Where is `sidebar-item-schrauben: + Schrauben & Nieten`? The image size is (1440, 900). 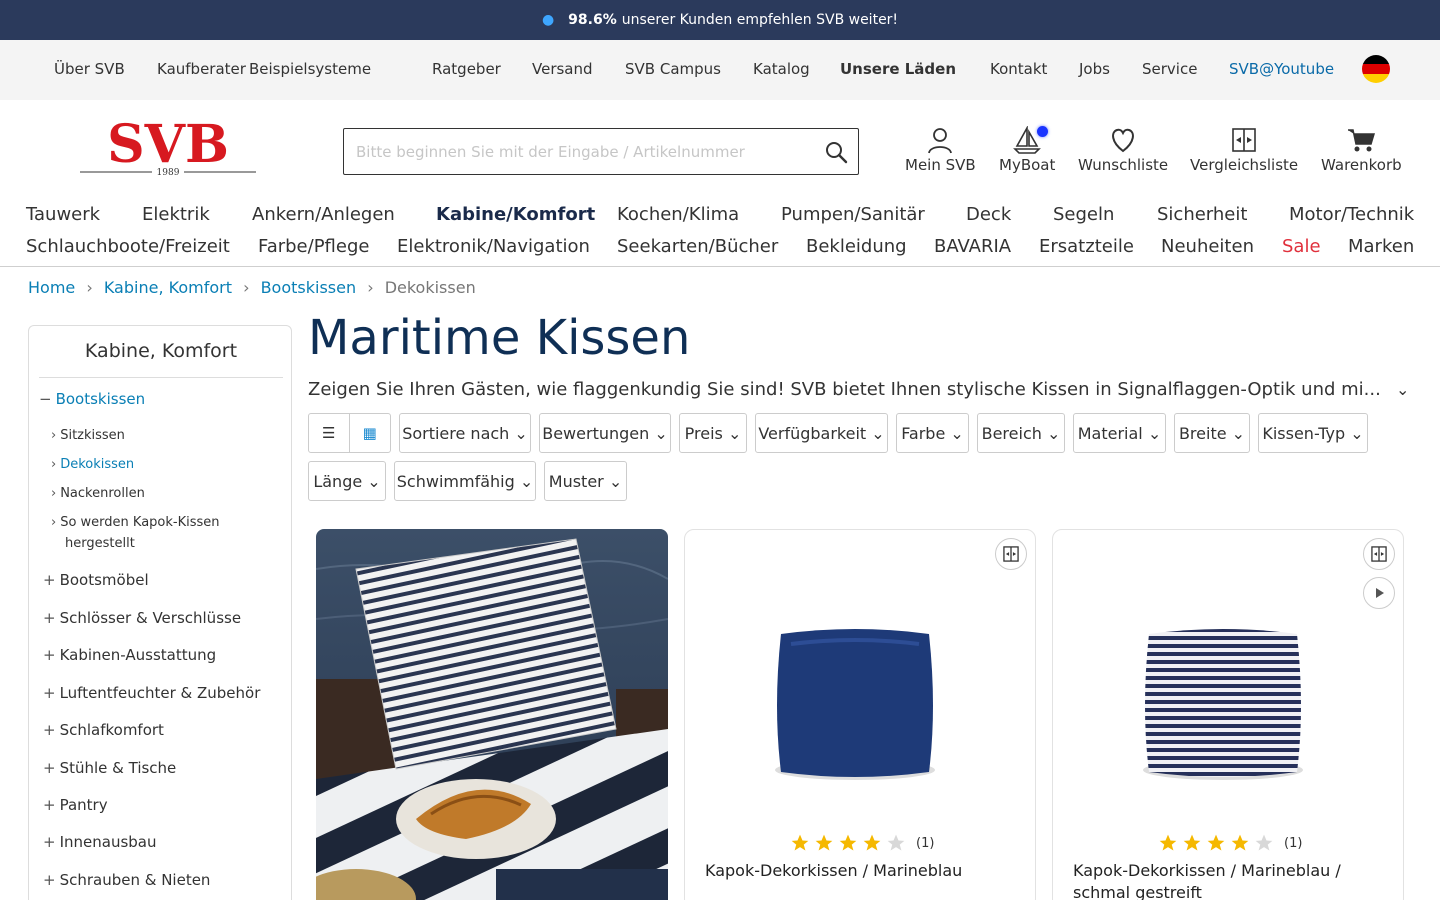
sidebar-item-schrauben: + Schrauben & Nieten is located at coordinates (126, 880).